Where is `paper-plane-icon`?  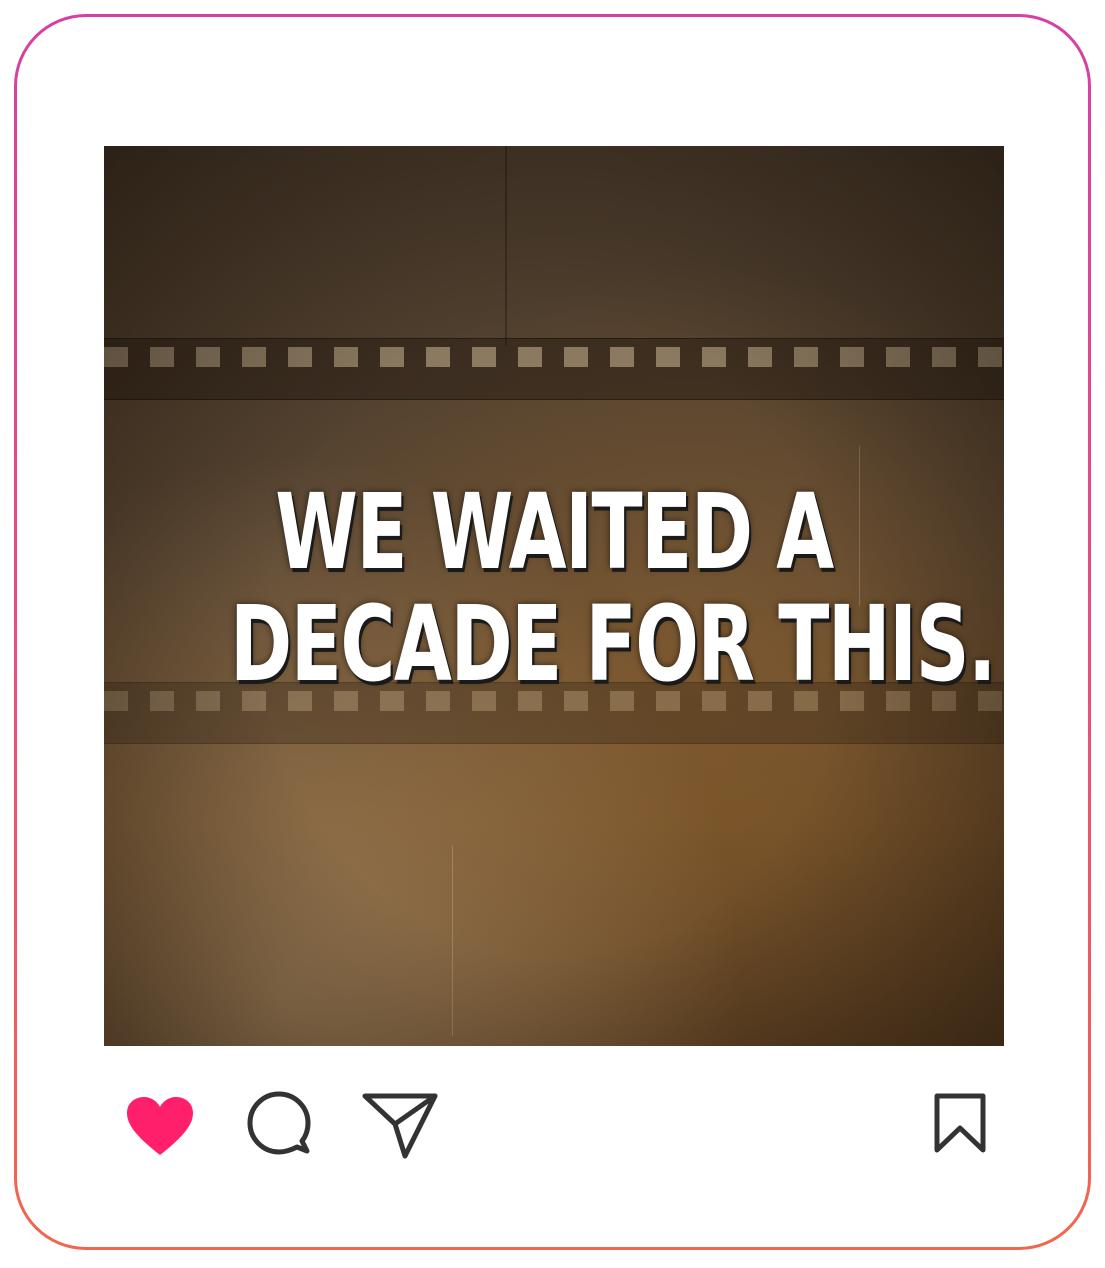
paper-plane-icon is located at coordinates (401, 1126).